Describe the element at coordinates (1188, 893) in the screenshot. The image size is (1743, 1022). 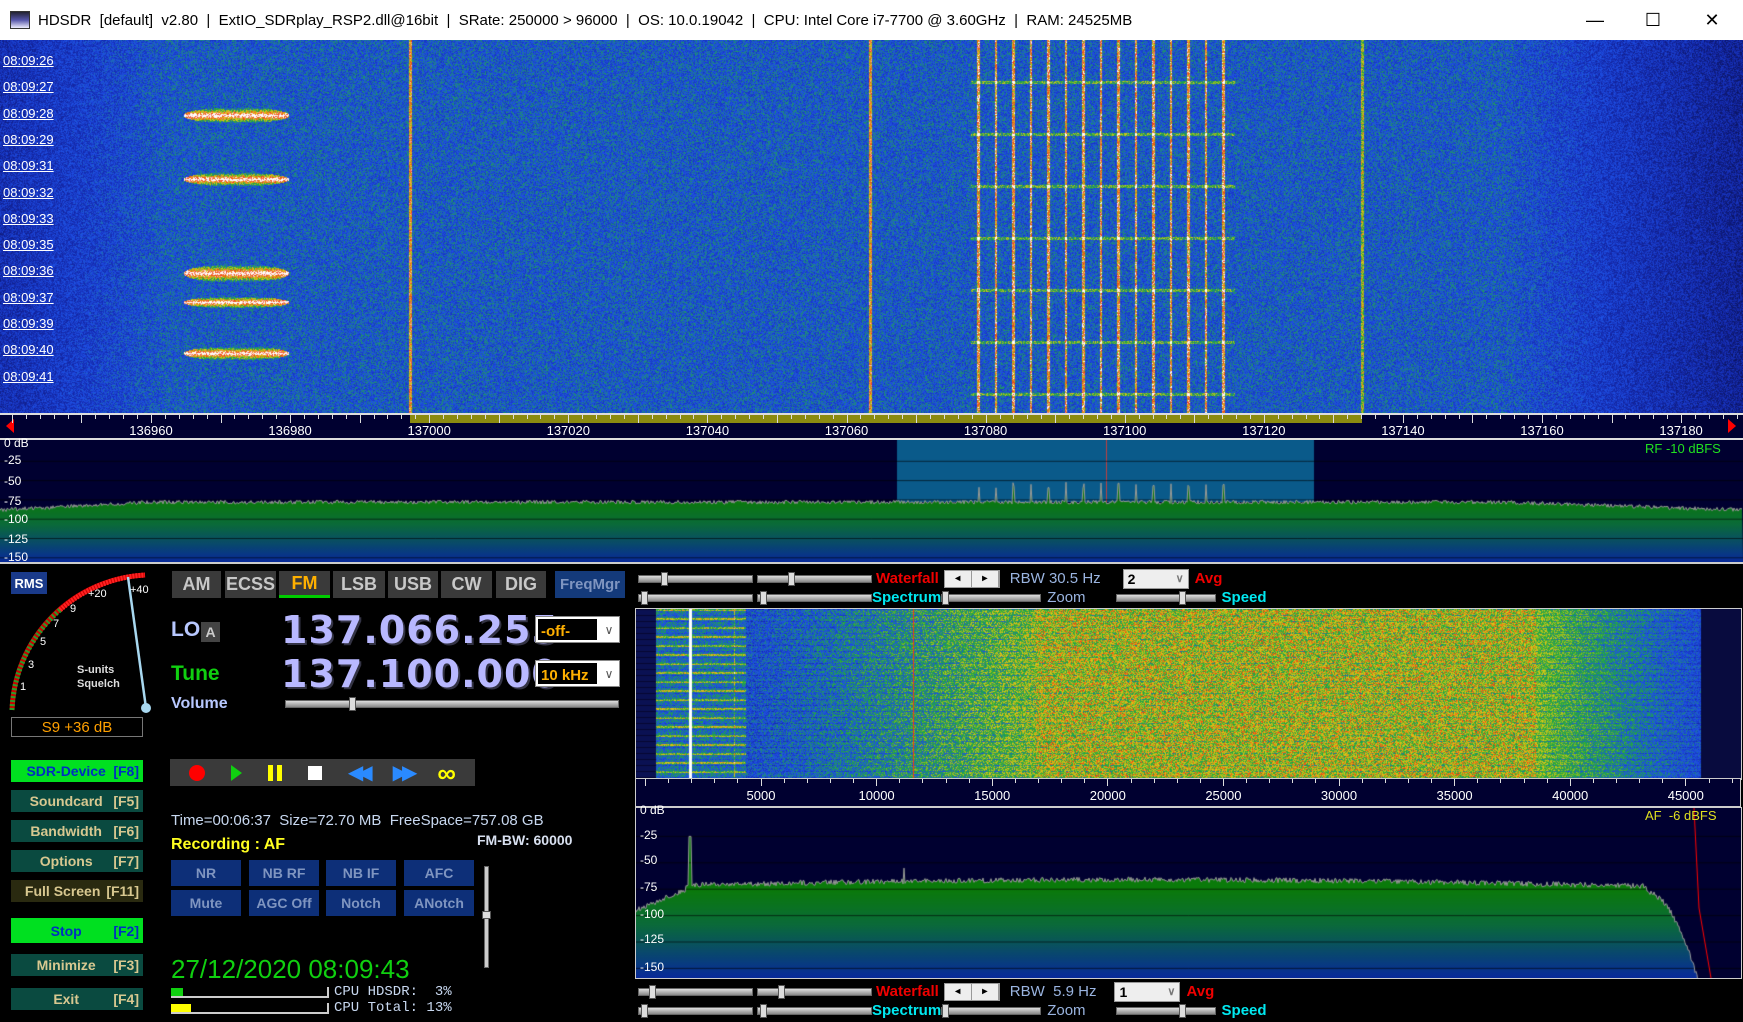
I see `af-spectrum` at that location.